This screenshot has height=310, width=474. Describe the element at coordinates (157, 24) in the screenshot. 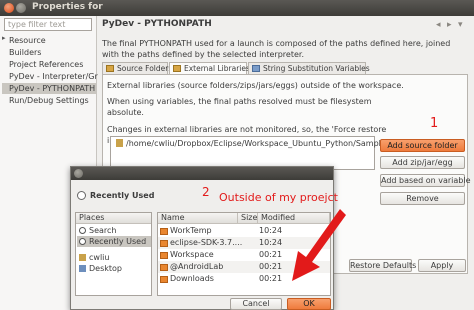

I see `page-title: PyDev - PYTHONPATH` at that location.